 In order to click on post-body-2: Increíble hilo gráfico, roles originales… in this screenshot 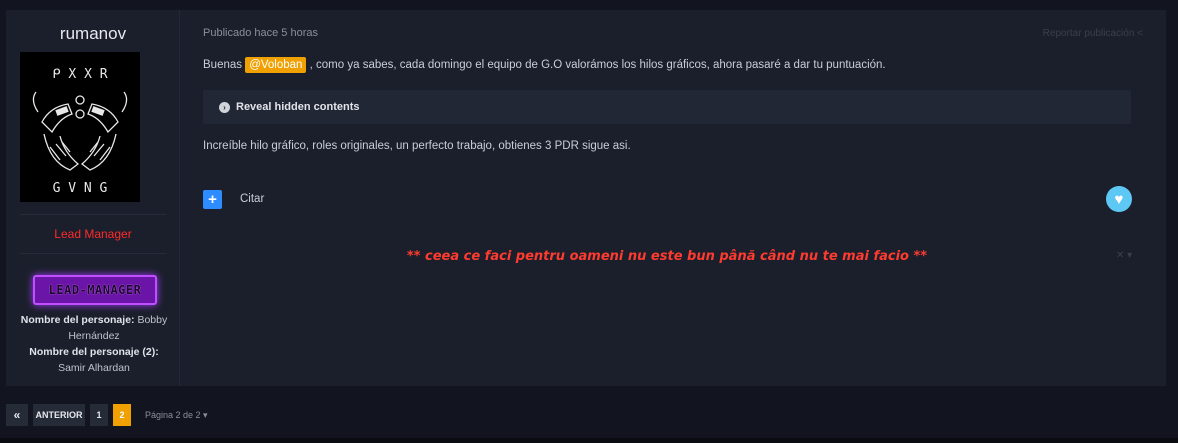, I will do `click(417, 146)`.